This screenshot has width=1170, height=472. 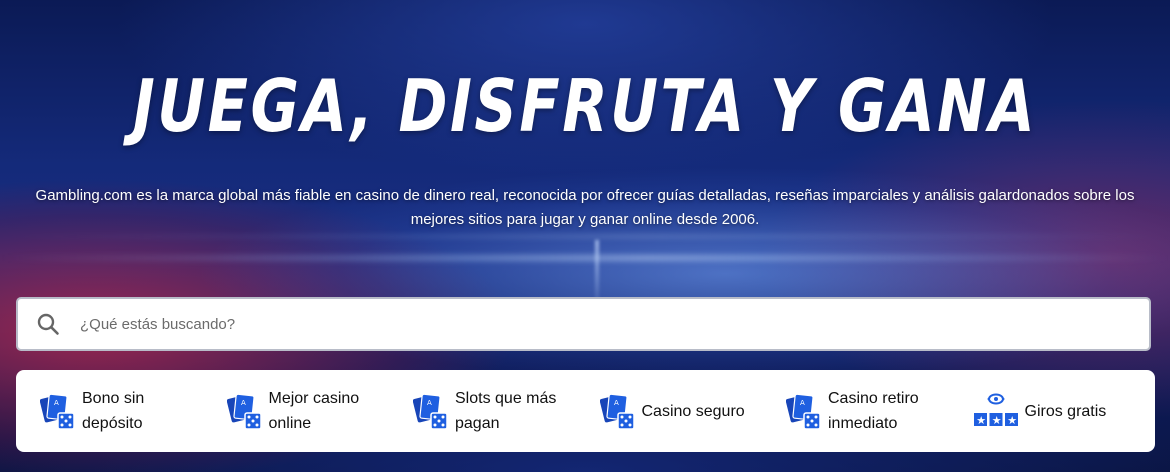 I want to click on category-label: Casino seguro, so click(x=693, y=411).